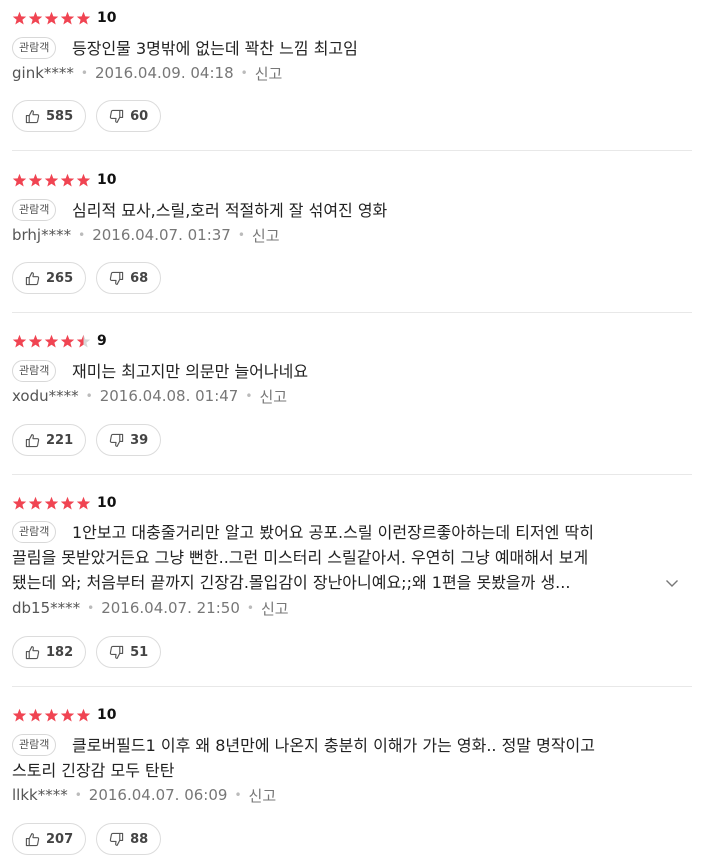 The width and height of the screenshot is (702, 863). I want to click on review-body: 관람객 심리적 묘사,스릴,호러 적절하게 잘 섞여진 영화, so click(352, 210).